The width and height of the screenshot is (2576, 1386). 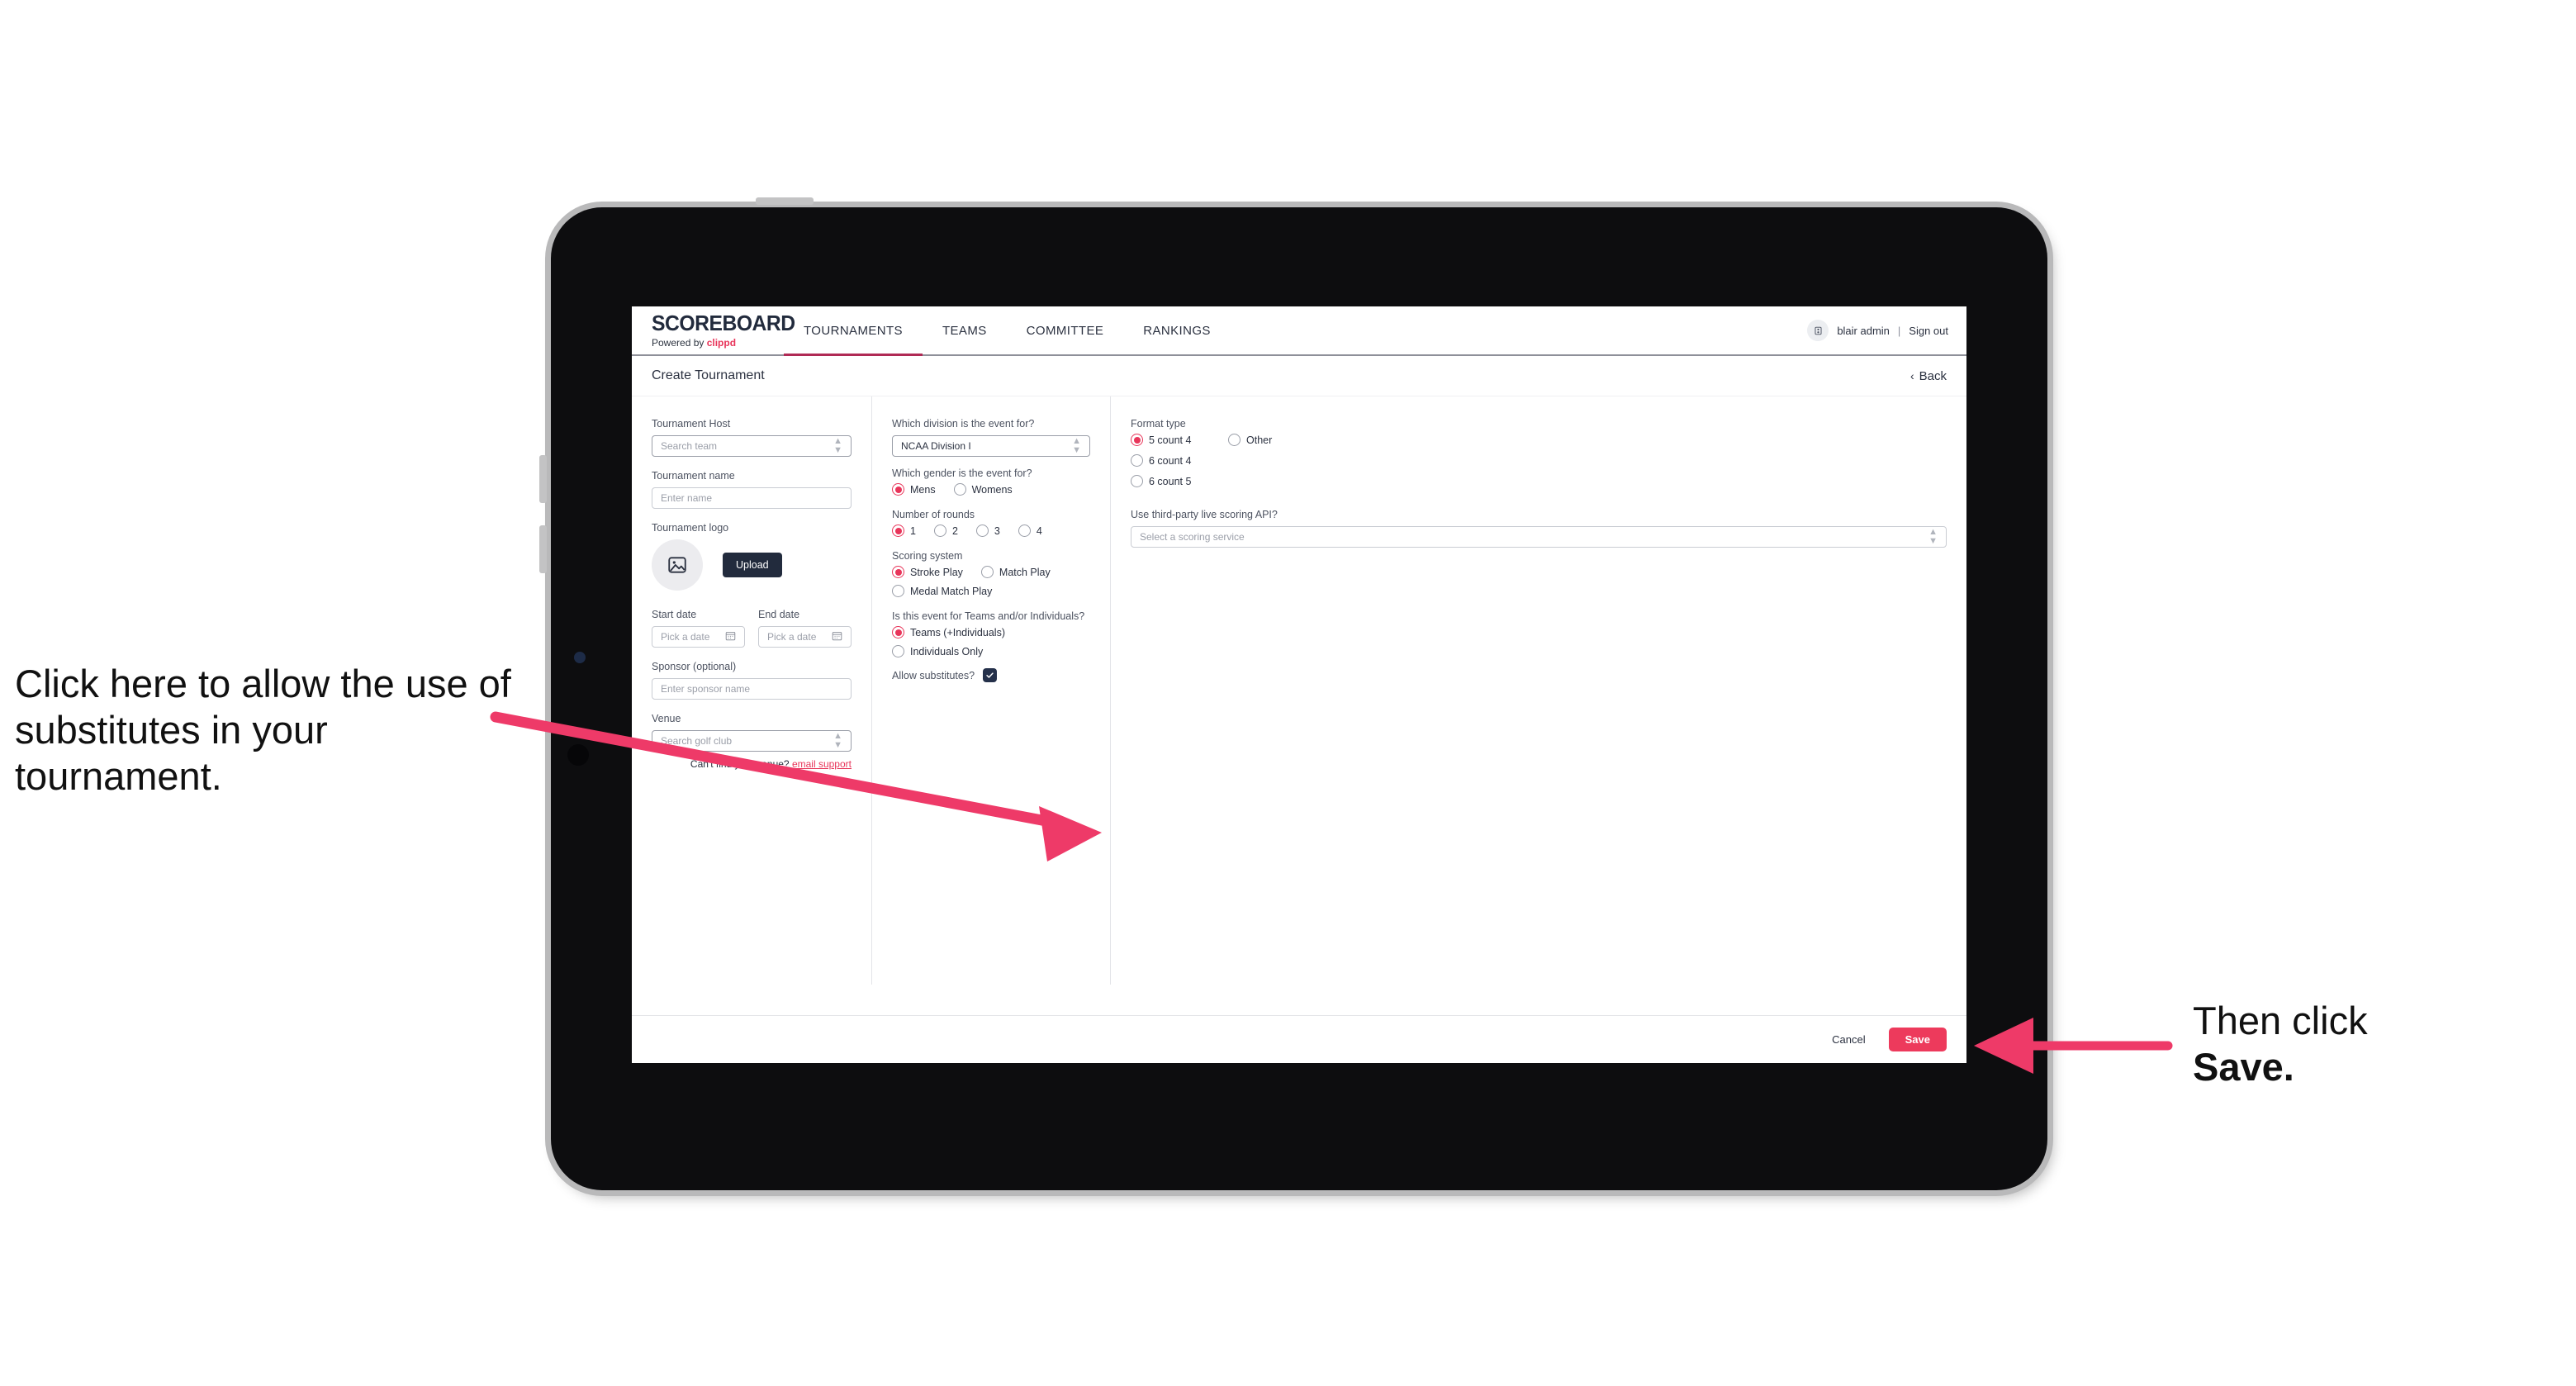 I want to click on division-value: NCAA Division I, so click(x=936, y=446).